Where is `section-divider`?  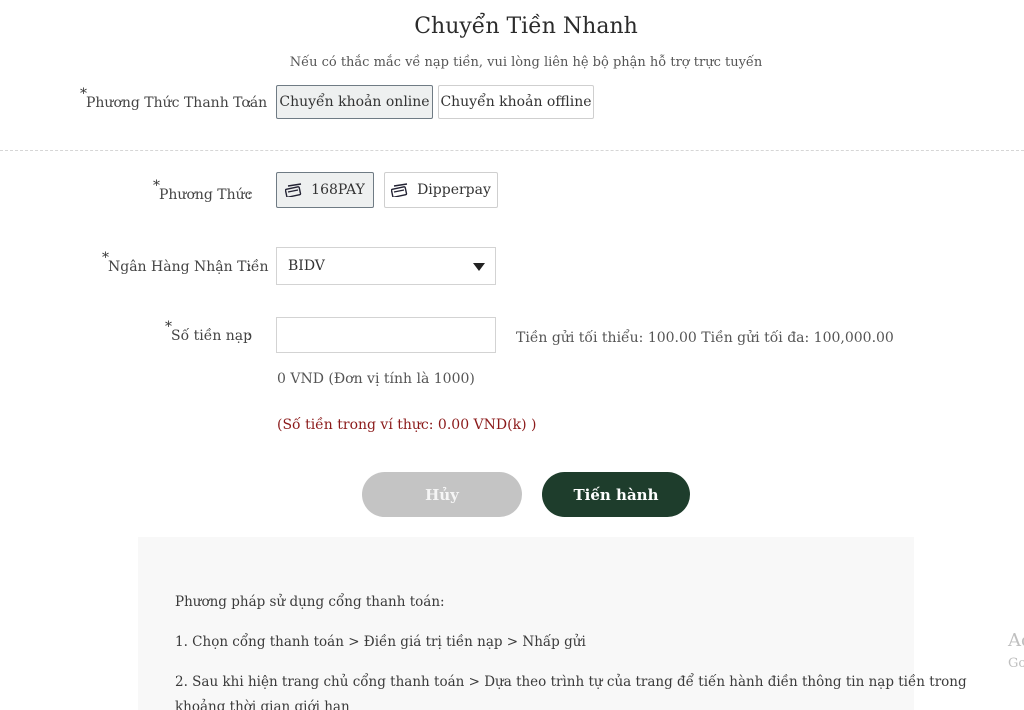
section-divider is located at coordinates (512, 150).